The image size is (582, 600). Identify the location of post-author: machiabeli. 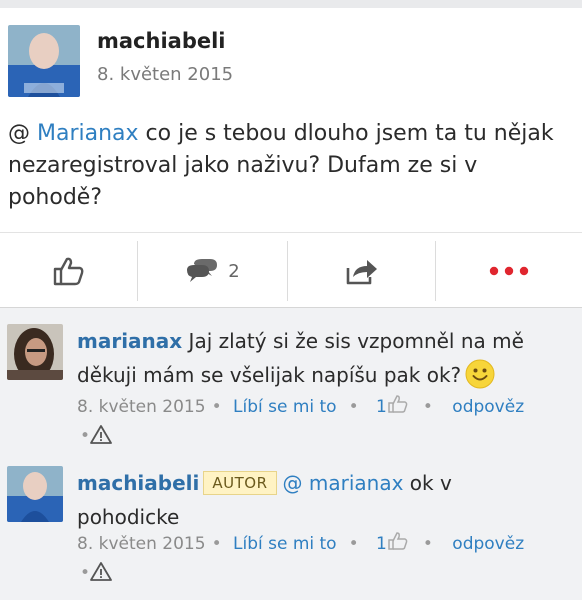
(161, 41).